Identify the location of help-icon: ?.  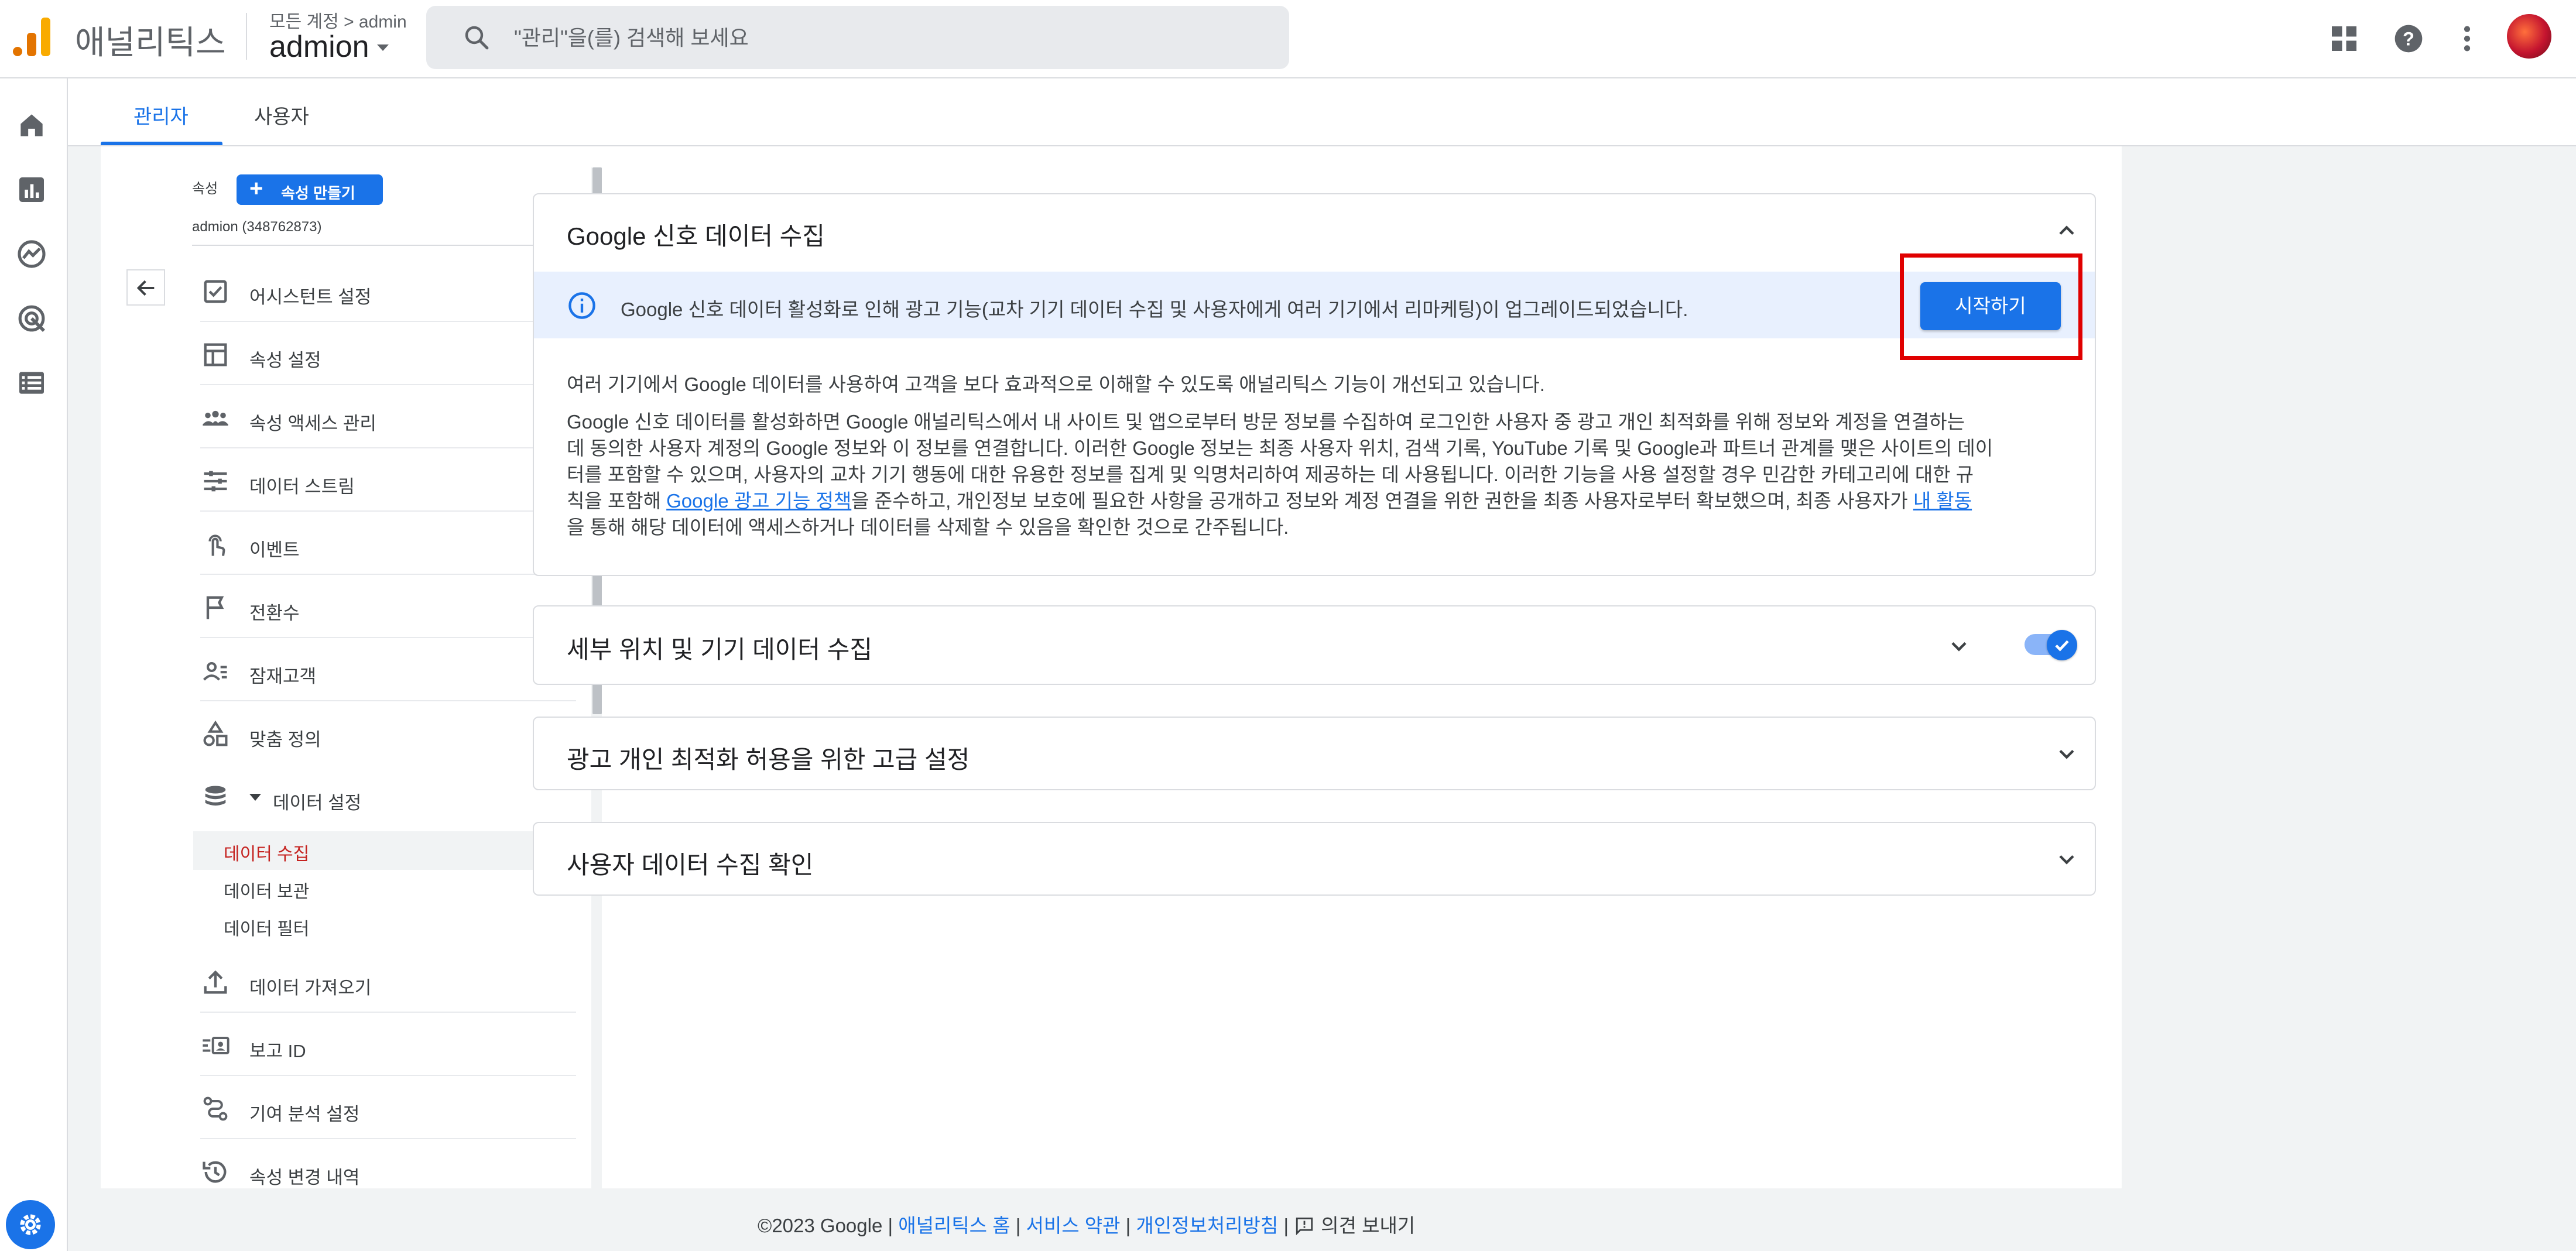
(2408, 38).